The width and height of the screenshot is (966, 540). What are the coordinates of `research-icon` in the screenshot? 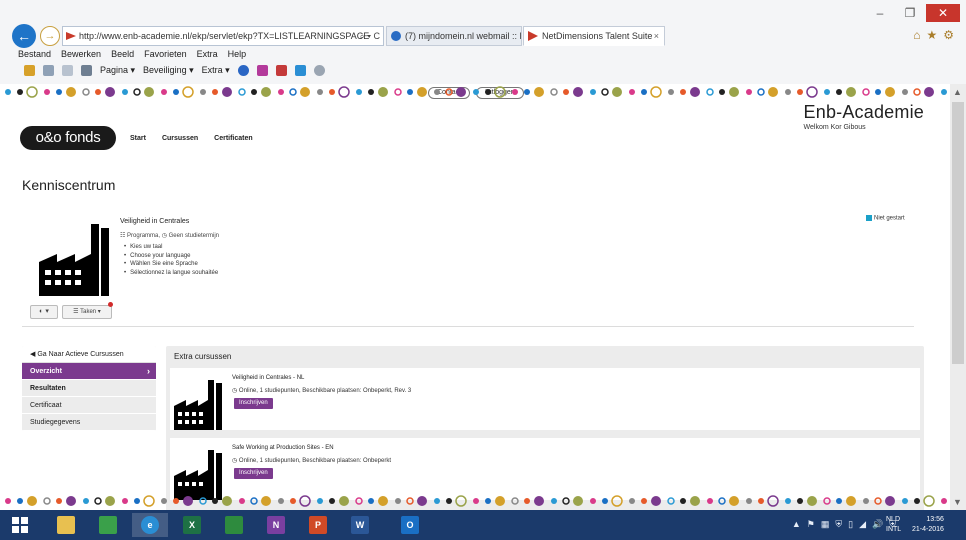 It's located at (281, 70).